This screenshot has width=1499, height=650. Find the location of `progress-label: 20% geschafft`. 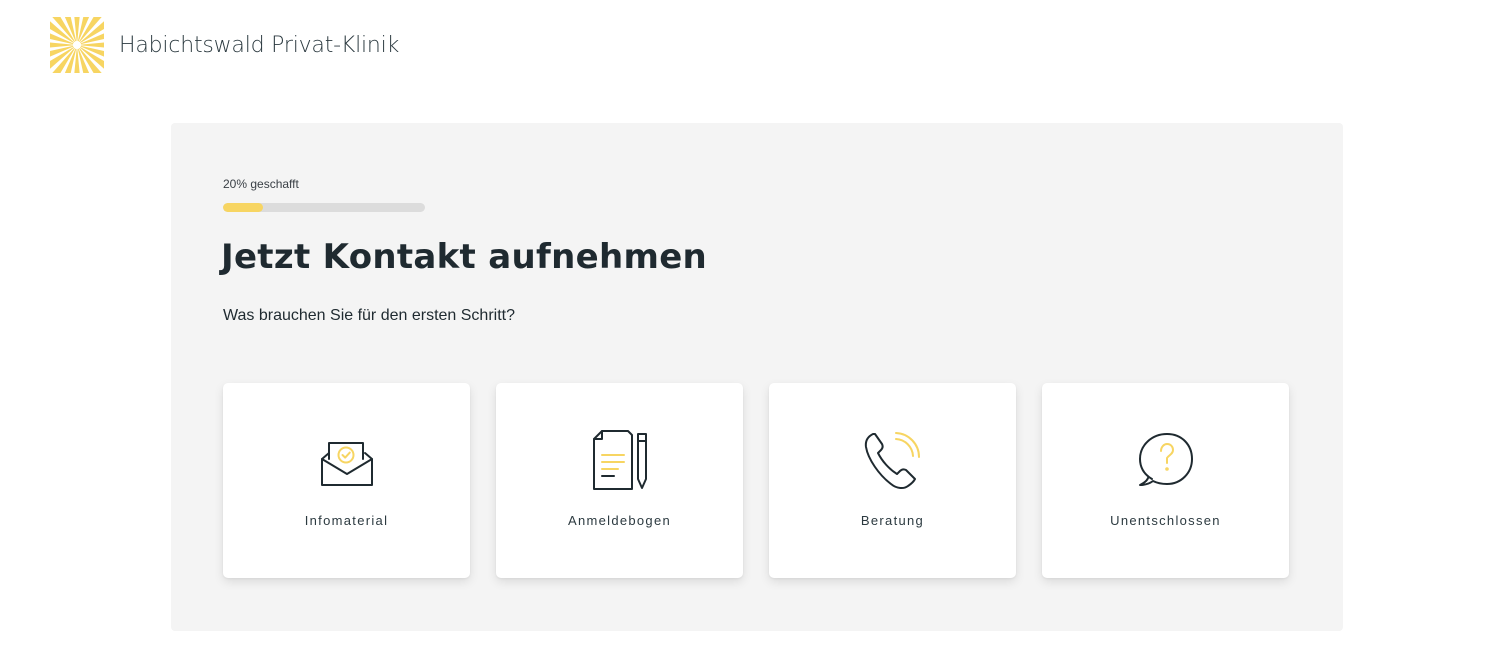

progress-label: 20% geschafft is located at coordinates (261, 184).